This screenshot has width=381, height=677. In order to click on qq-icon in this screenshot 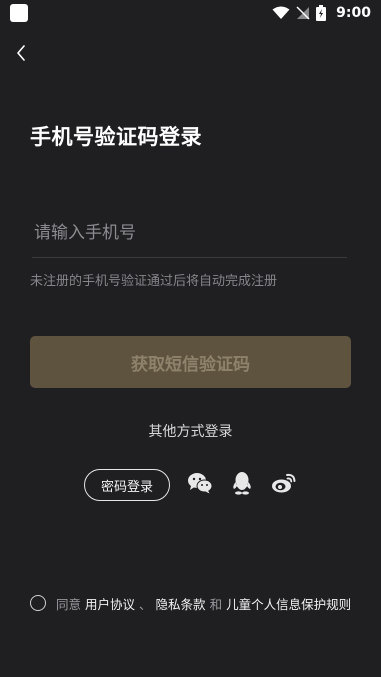, I will do `click(242, 483)`.